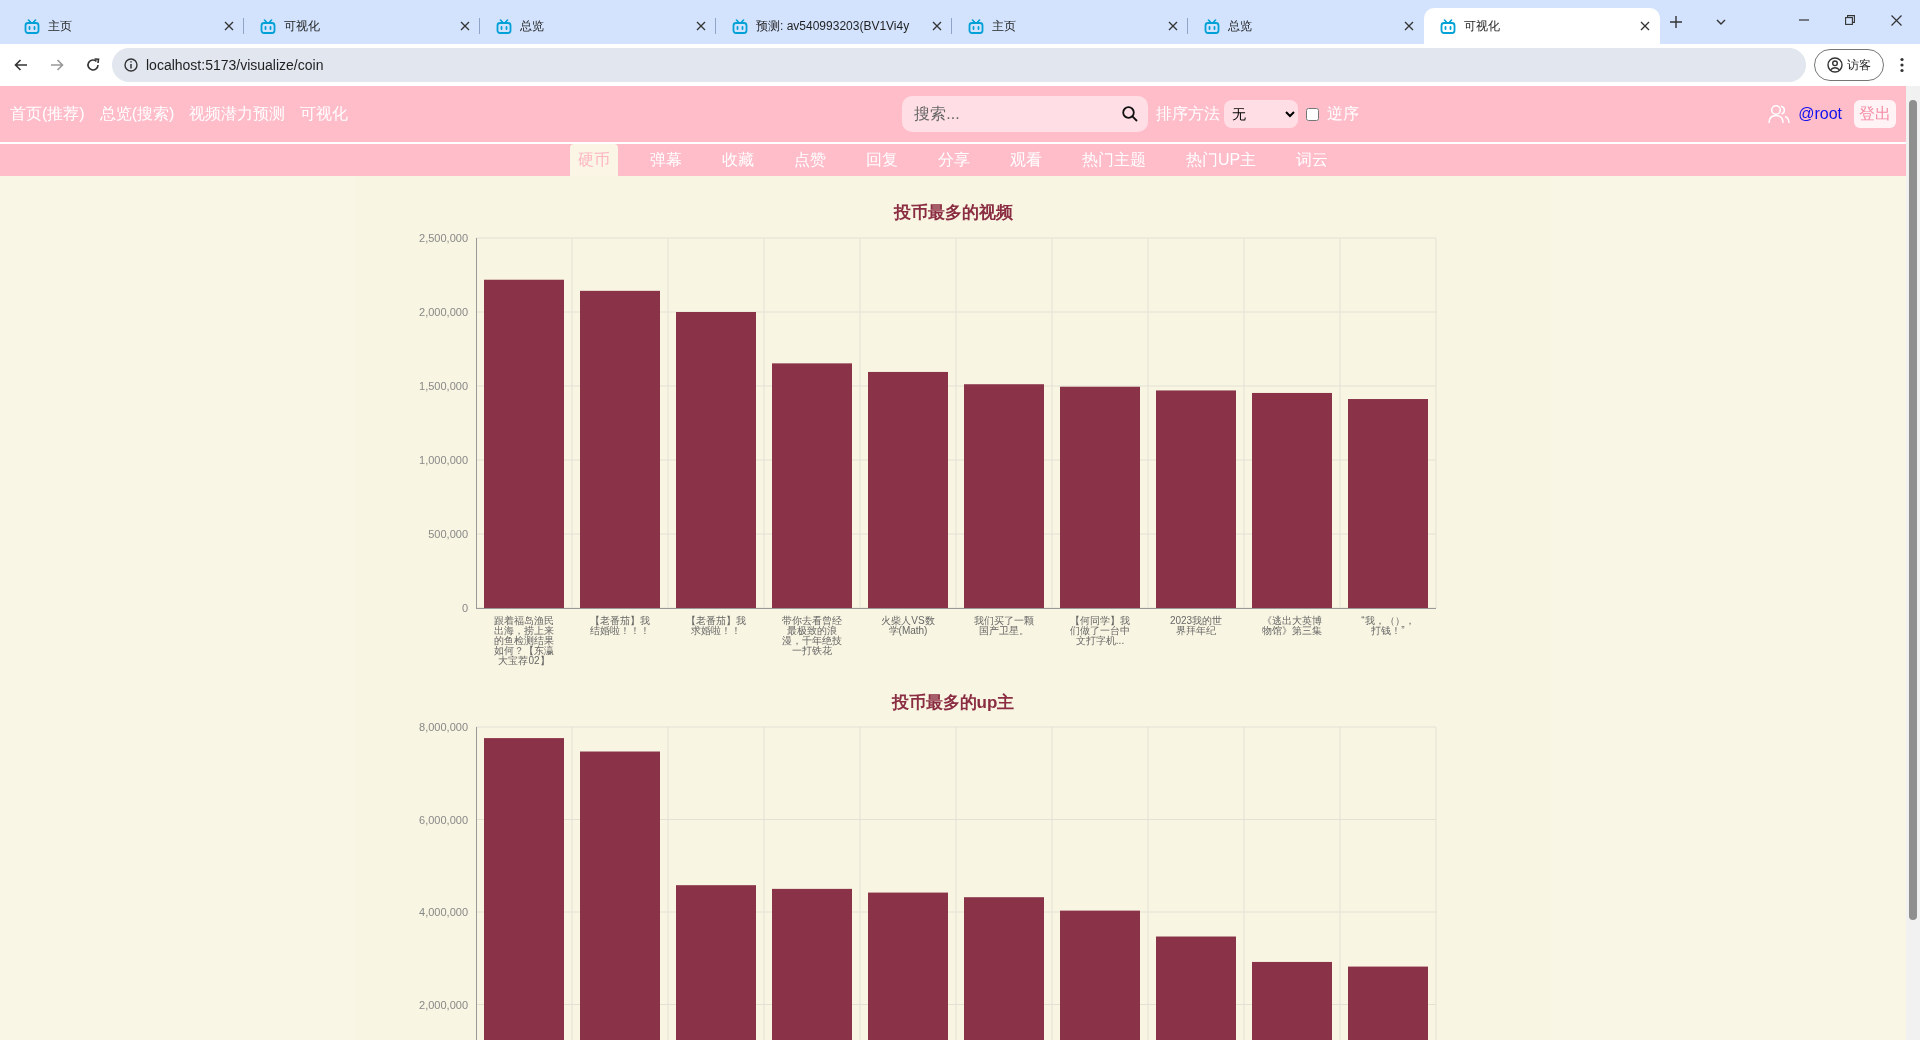 The height and width of the screenshot is (1040, 1920). What do you see at coordinates (464, 607) in the screenshot?
I see `axis-label: 0` at bounding box center [464, 607].